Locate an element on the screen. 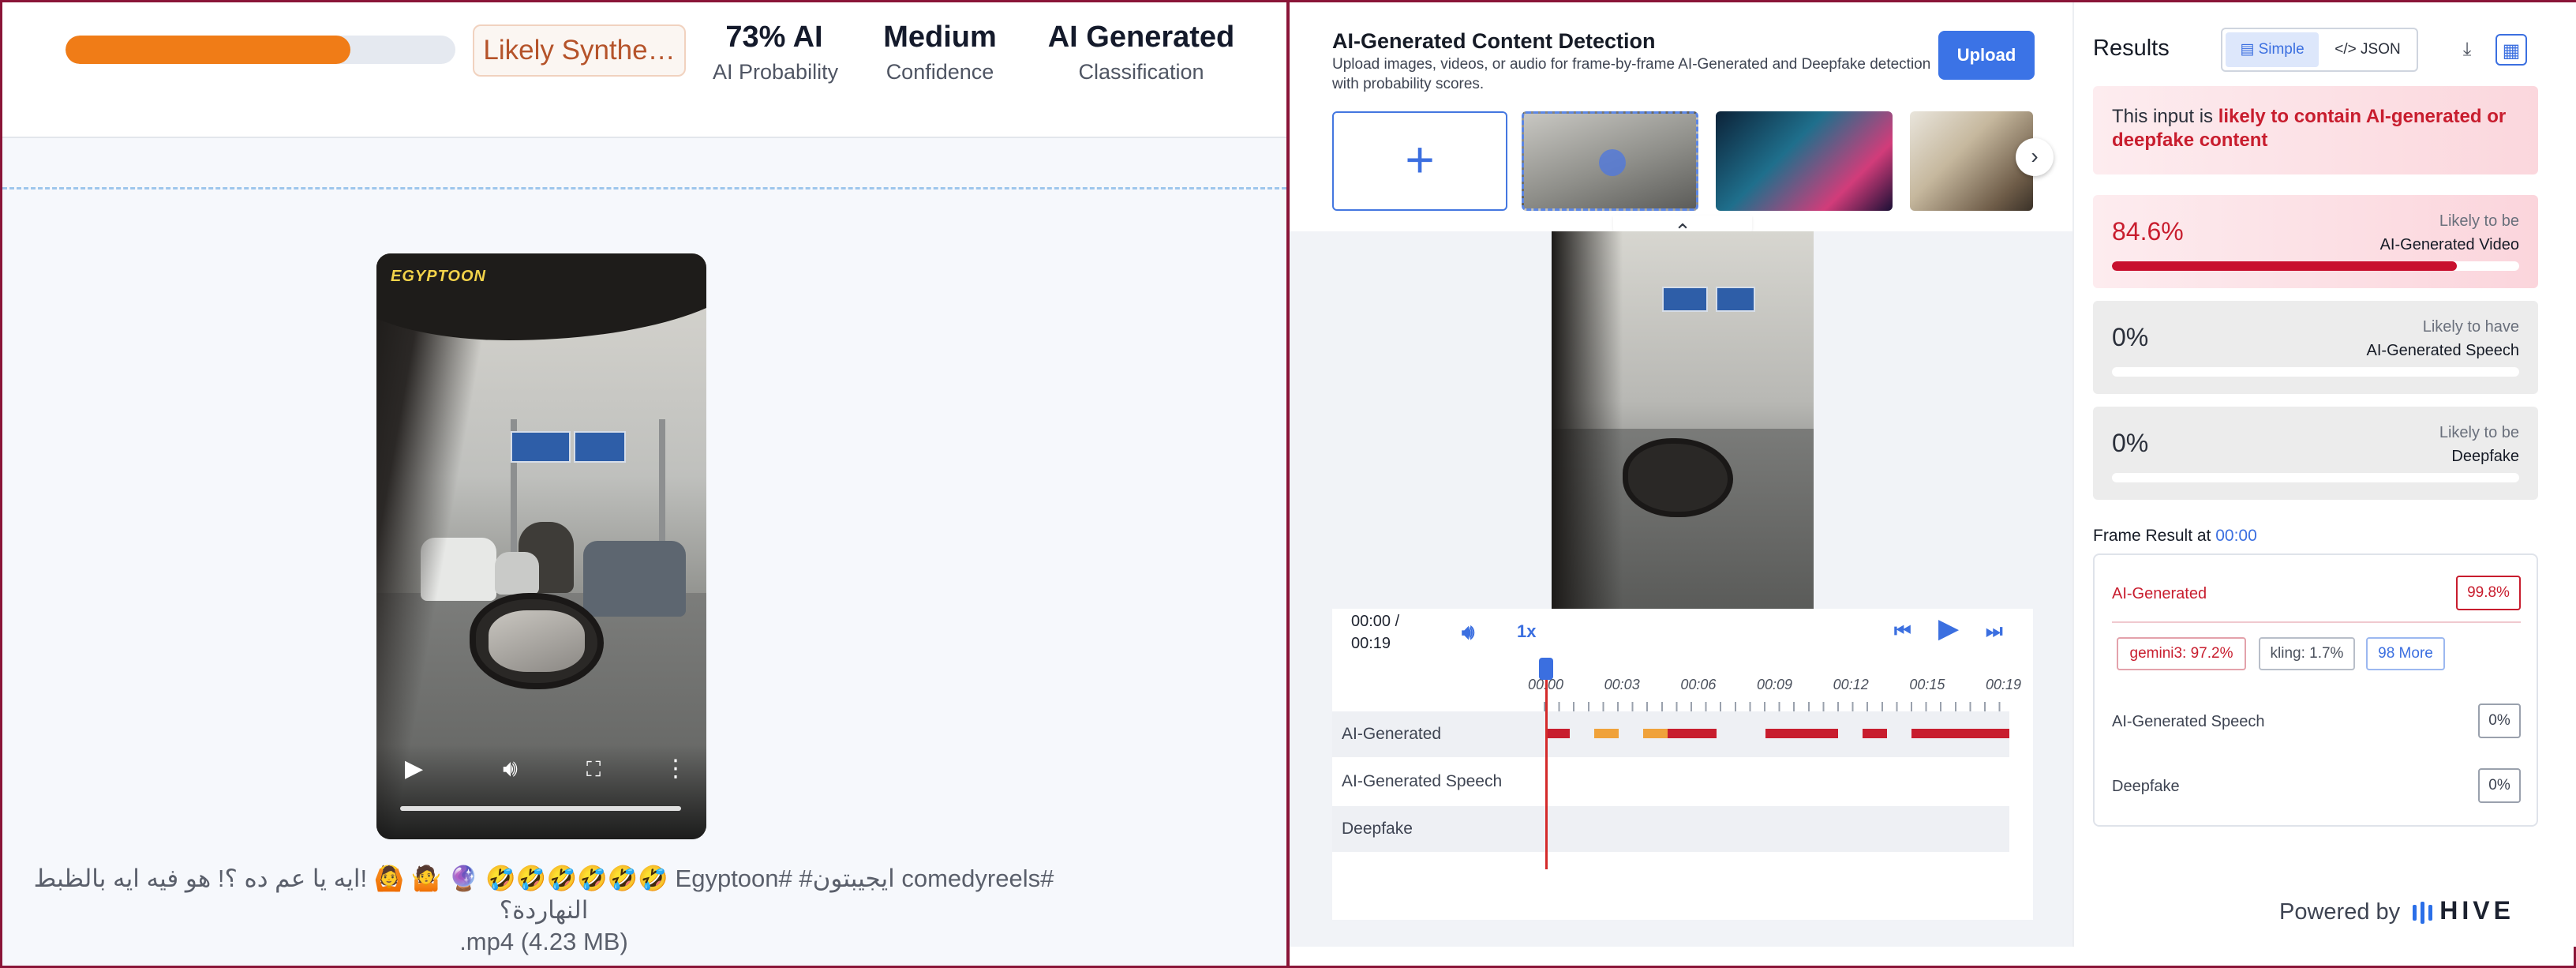 This screenshot has width=2576, height=968. results-title: Results is located at coordinates (2131, 48).